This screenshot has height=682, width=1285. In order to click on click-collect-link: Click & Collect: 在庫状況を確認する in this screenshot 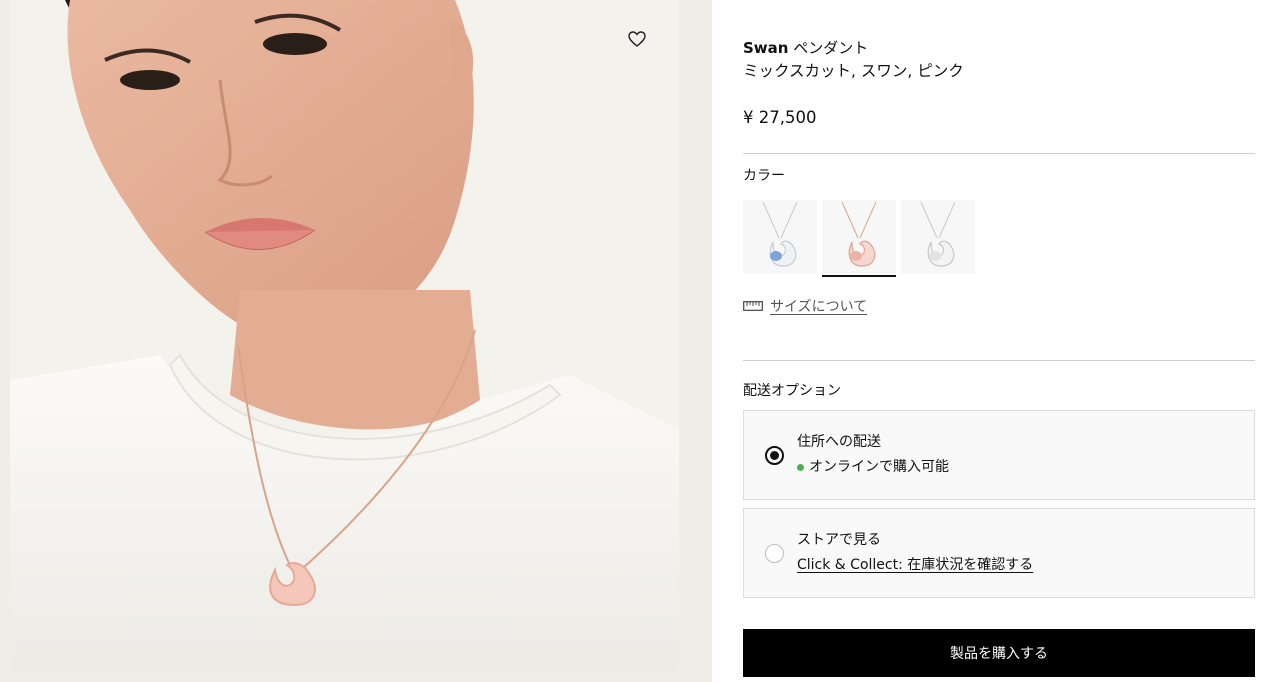, I will do `click(915, 565)`.